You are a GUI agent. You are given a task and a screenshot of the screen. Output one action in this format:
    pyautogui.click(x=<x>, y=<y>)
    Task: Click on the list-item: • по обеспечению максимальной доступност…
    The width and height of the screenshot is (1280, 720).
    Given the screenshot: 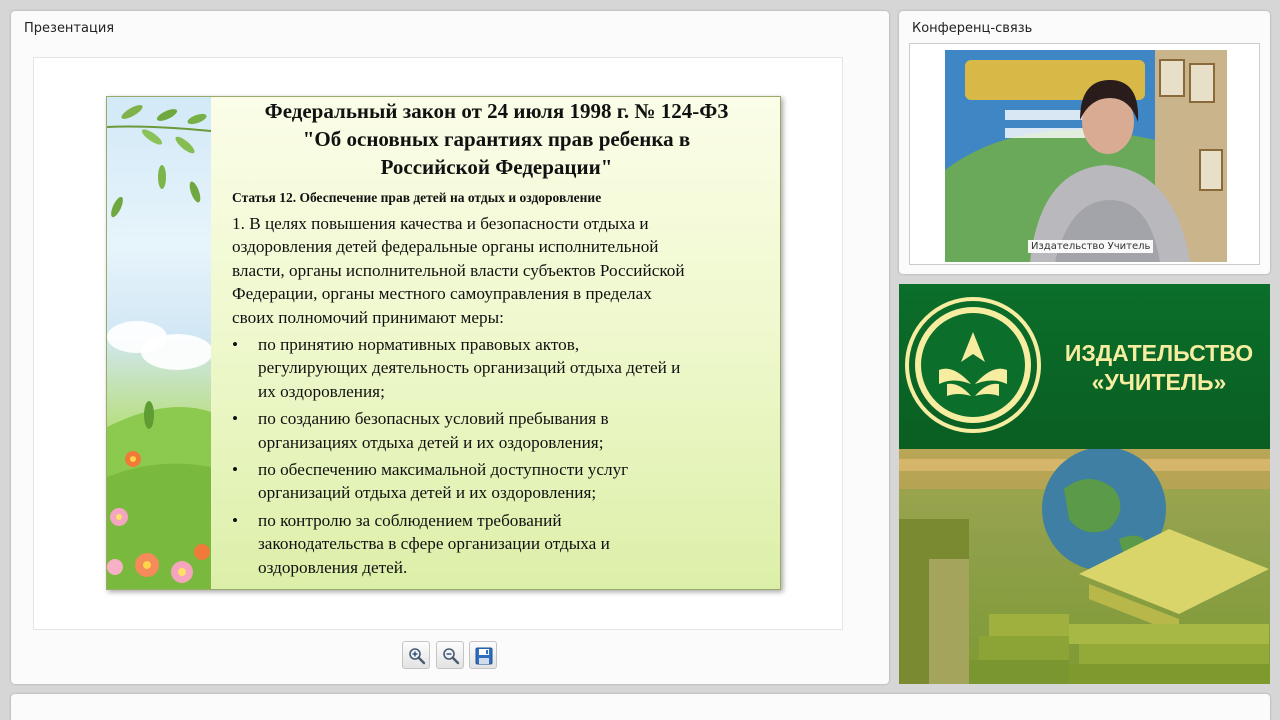 What is the action you would take?
    pyautogui.click(x=502, y=481)
    